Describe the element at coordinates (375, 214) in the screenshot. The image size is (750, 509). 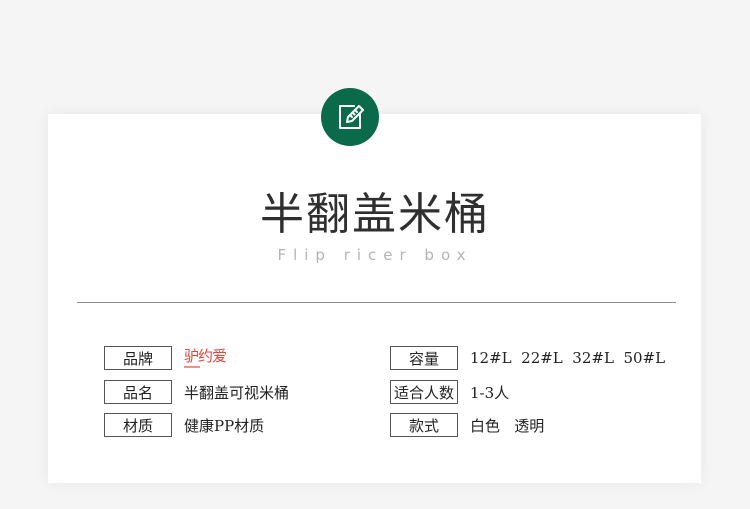
I see `page-title: 半翻盖米桶` at that location.